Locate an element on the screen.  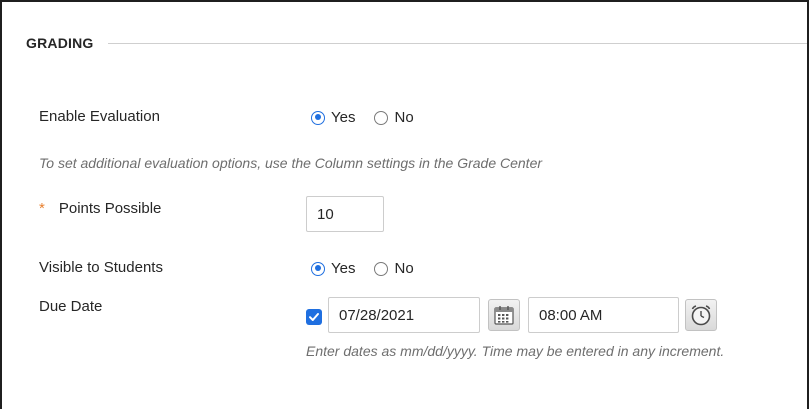
visible-to-students-radio-group: Yes No is located at coordinates (372, 268).